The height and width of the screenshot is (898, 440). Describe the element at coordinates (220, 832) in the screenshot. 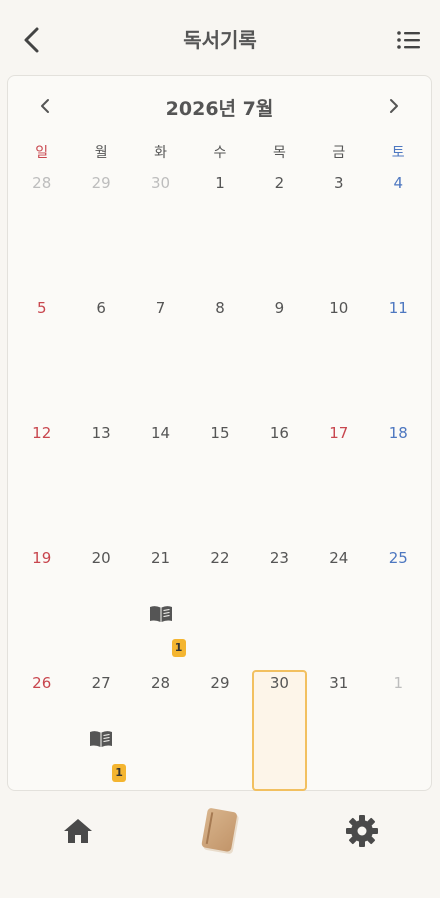

I see `book-icon` at that location.